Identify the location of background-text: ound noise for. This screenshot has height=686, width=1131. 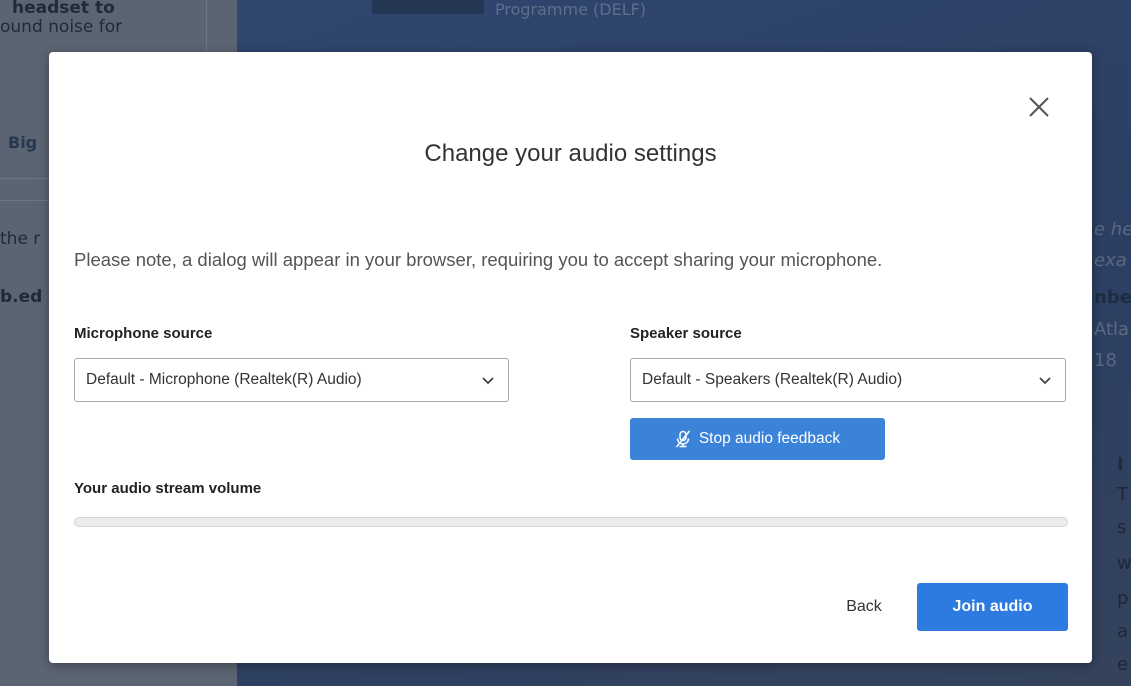
(61, 27).